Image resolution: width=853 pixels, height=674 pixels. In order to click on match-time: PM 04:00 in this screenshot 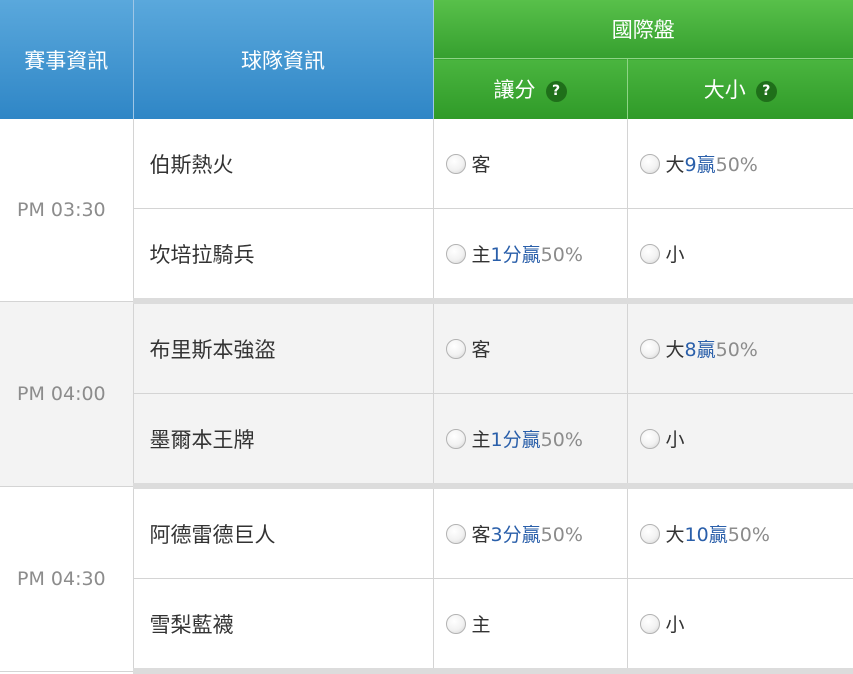, I will do `click(67, 394)`.